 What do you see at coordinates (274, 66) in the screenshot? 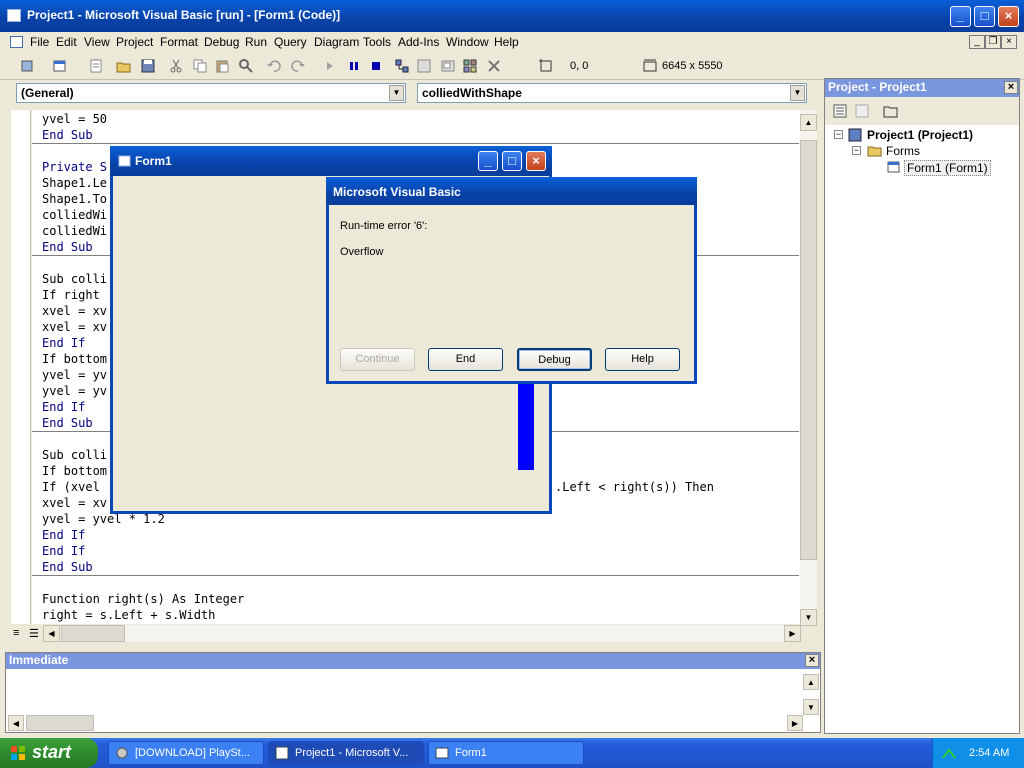
I see `undo-icon` at bounding box center [274, 66].